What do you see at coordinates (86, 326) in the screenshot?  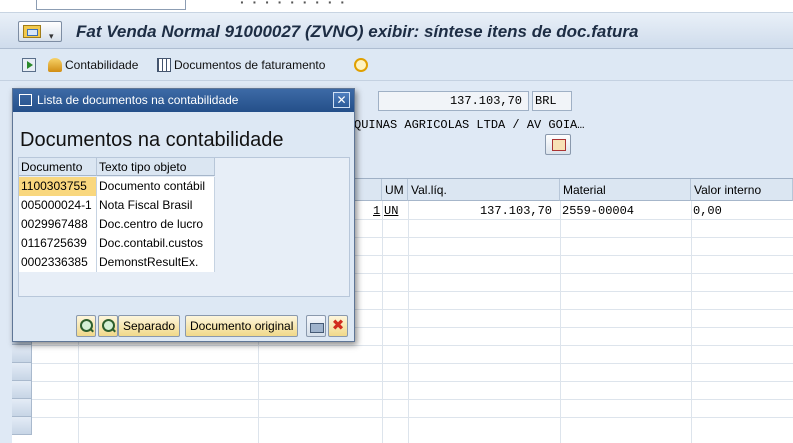 I see `zoom-in-icon` at bounding box center [86, 326].